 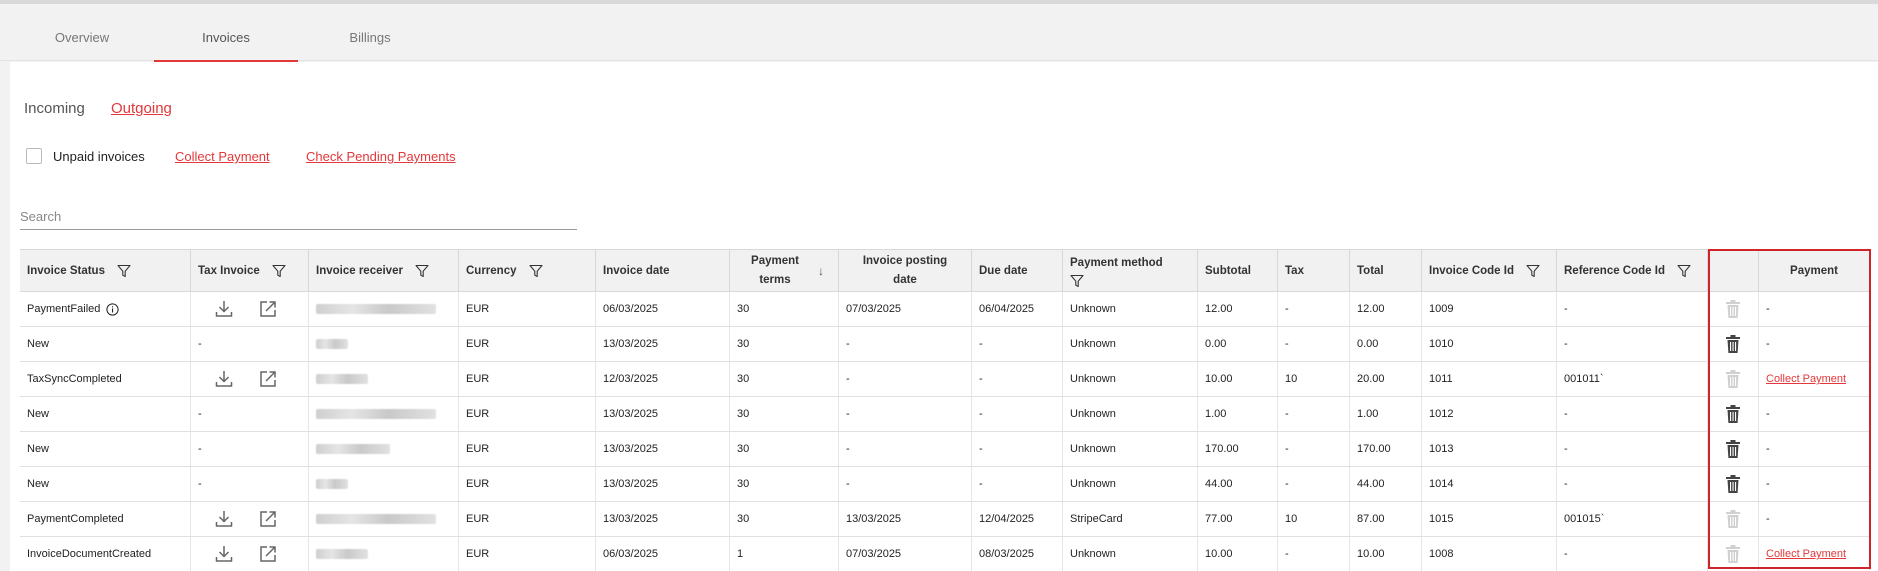 I want to click on cell-payment: Collect Payment, so click(x=1814, y=554).